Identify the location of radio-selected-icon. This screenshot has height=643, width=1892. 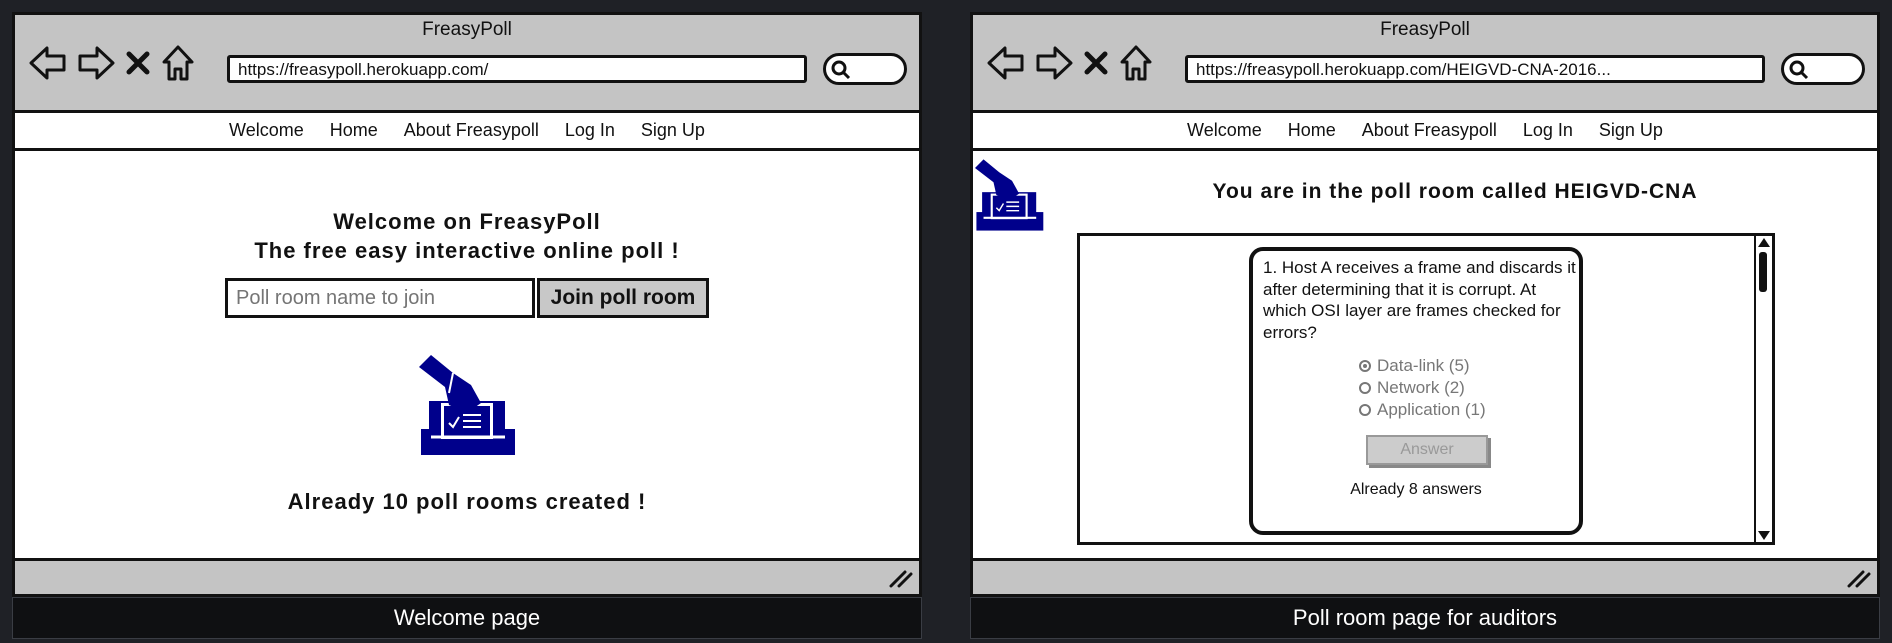
(1365, 366).